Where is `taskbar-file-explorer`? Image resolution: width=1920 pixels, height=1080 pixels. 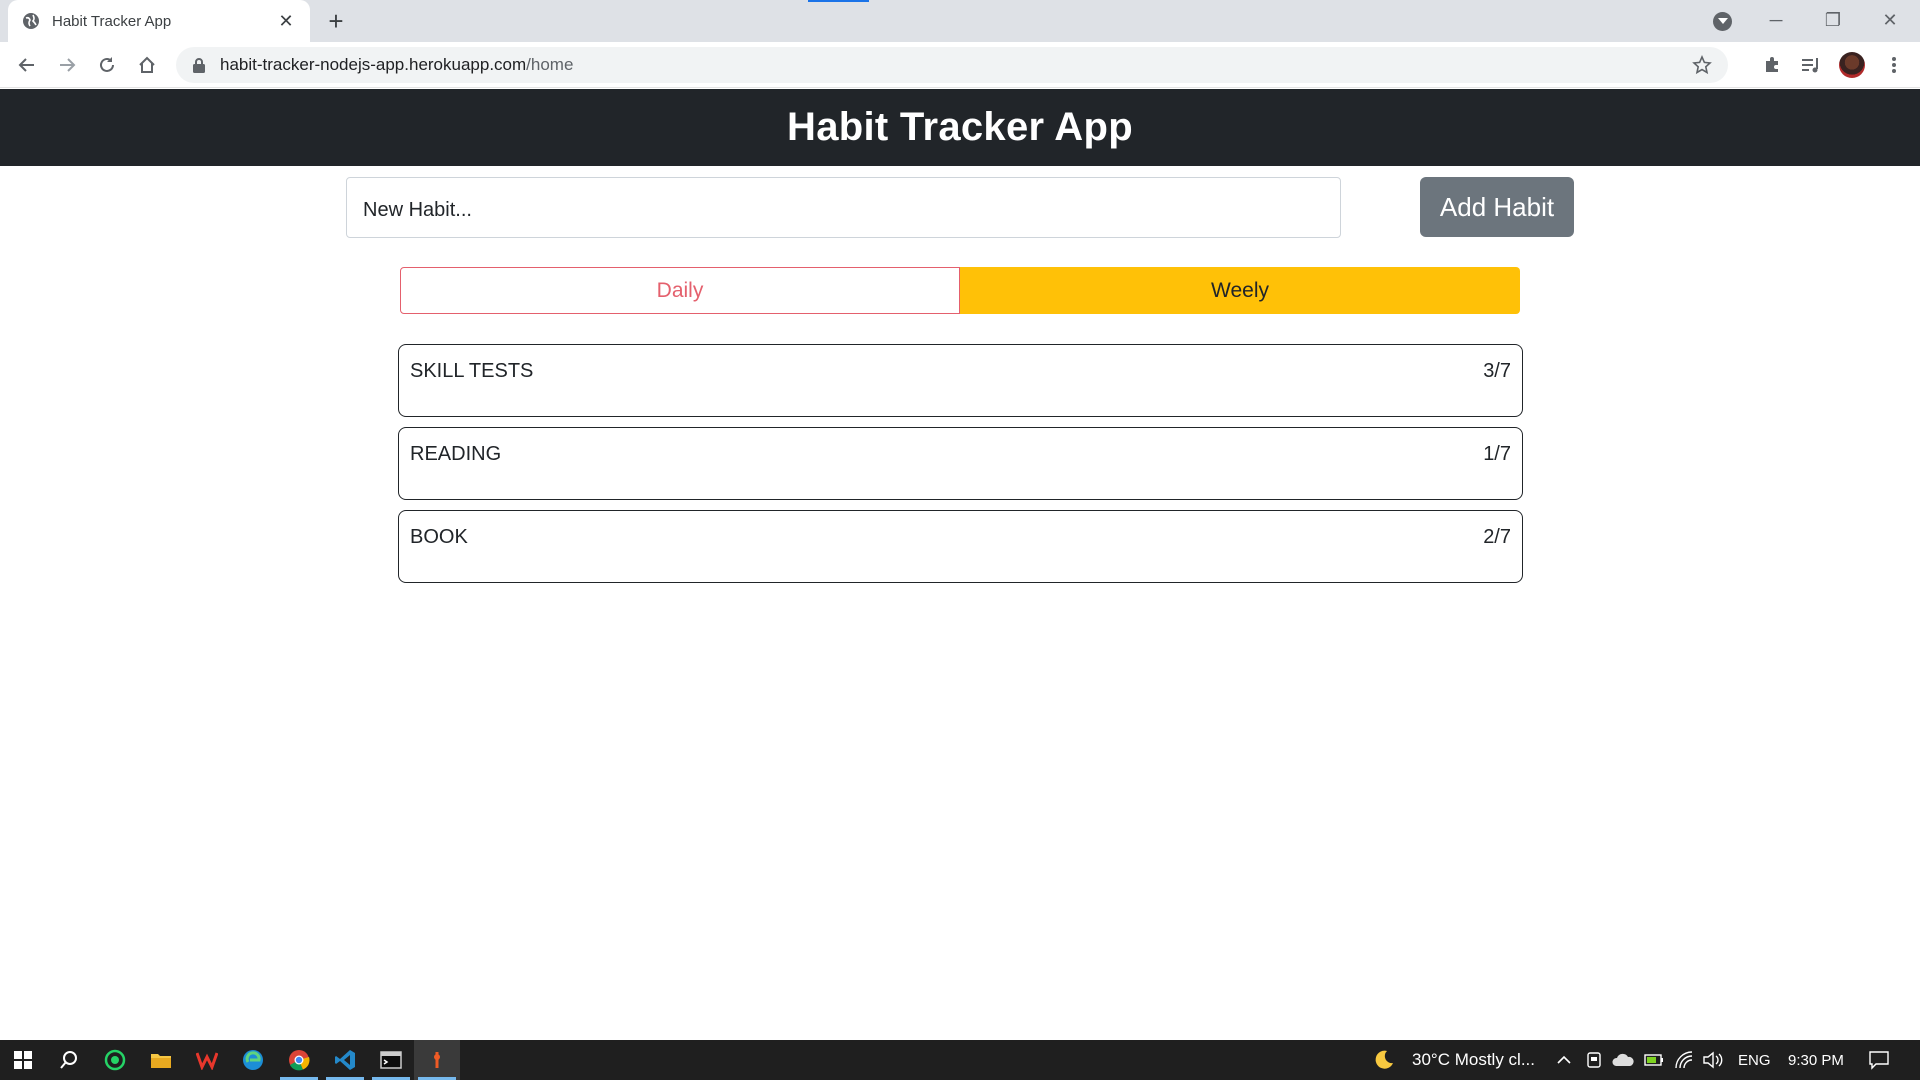 taskbar-file-explorer is located at coordinates (161, 1060).